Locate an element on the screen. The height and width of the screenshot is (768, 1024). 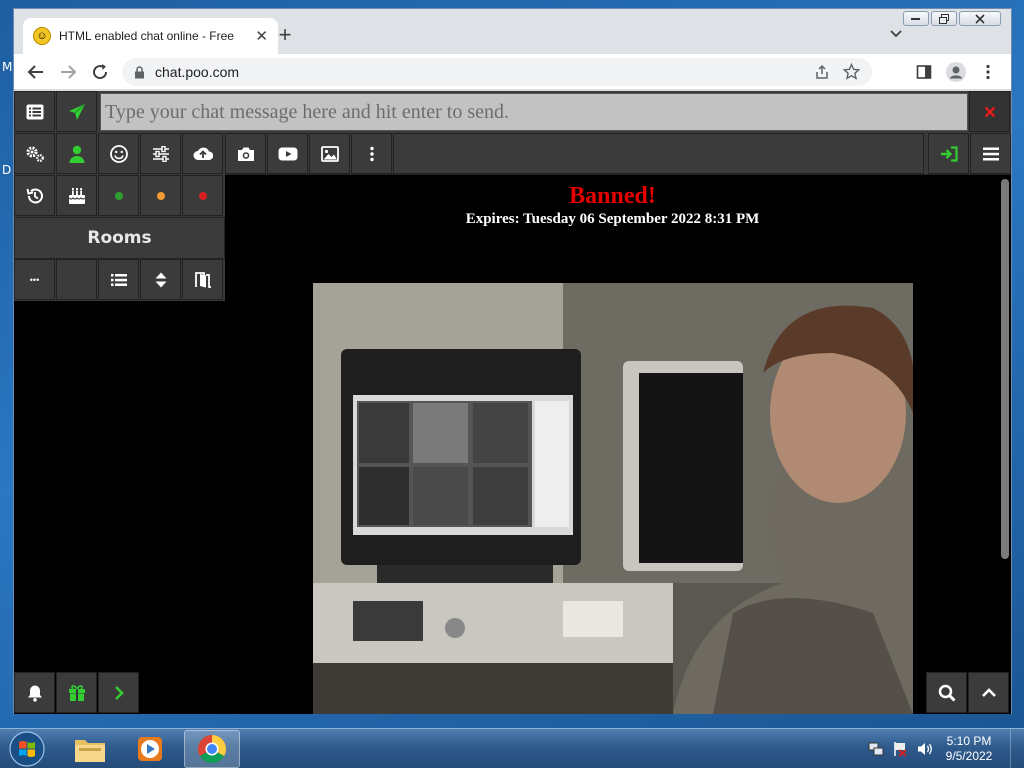
gift-button is located at coordinates (76, 692).